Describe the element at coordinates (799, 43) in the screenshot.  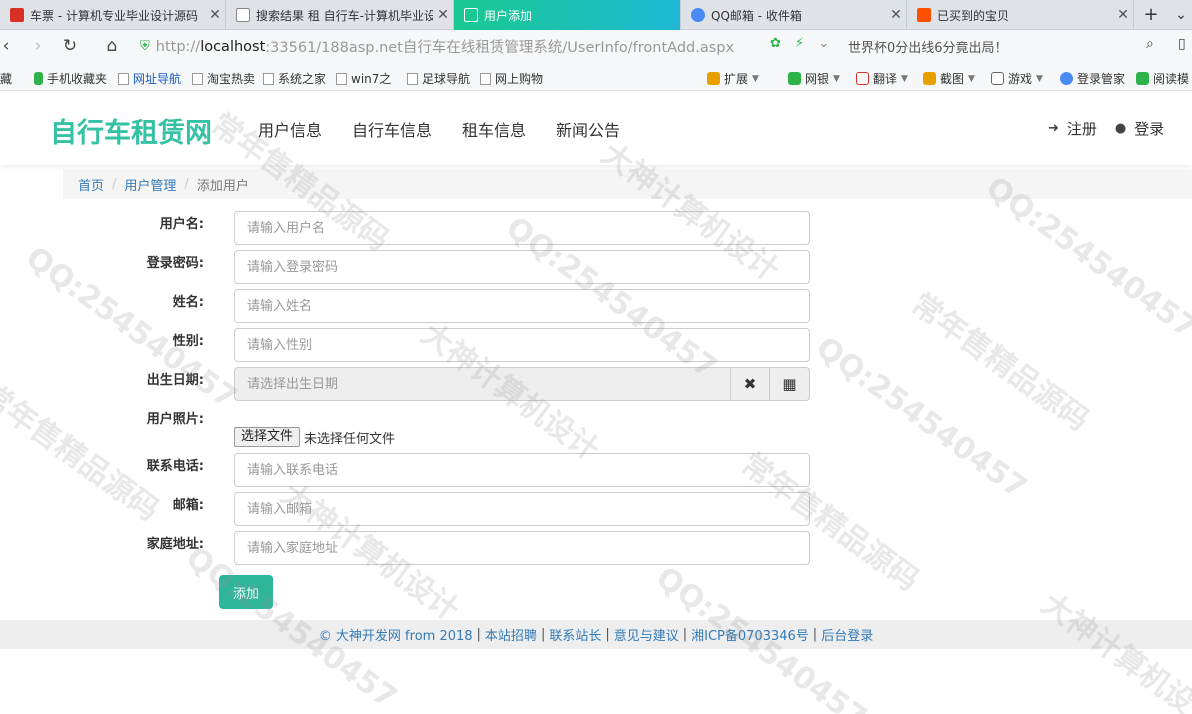
I see `lightning-icon: ⚡` at that location.